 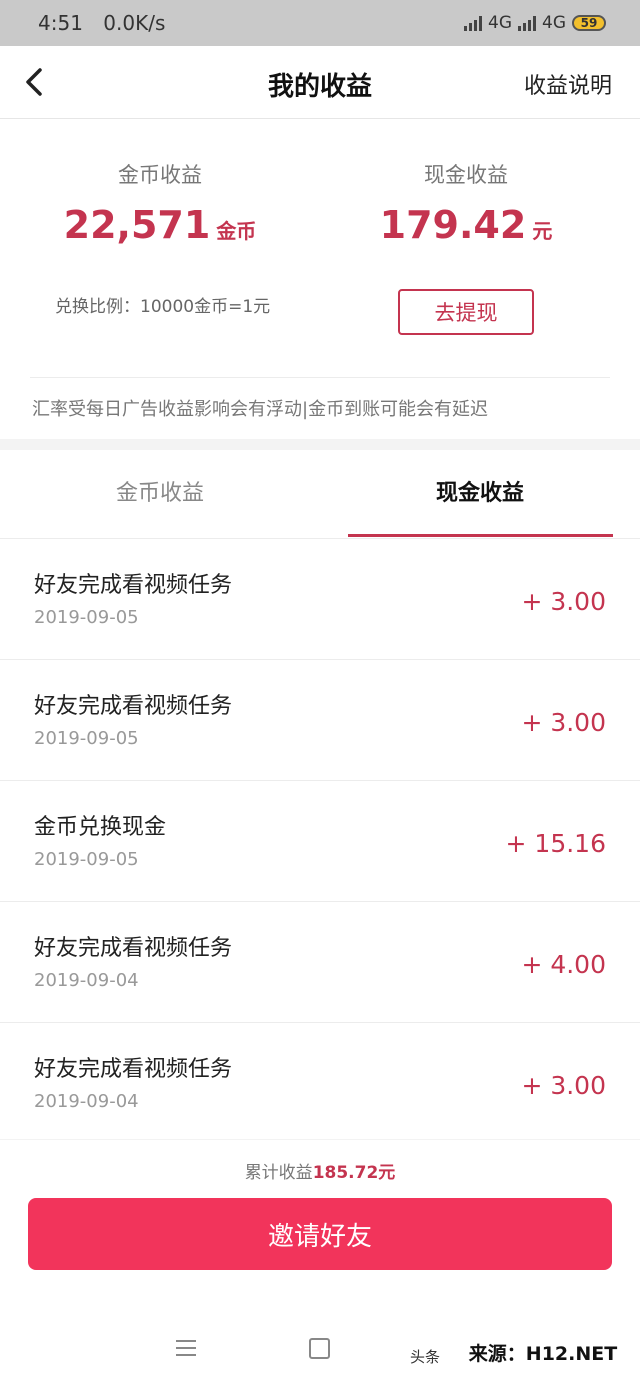 What do you see at coordinates (543, 1352) in the screenshot?
I see `source-watermark: 来源：H12.NET` at bounding box center [543, 1352].